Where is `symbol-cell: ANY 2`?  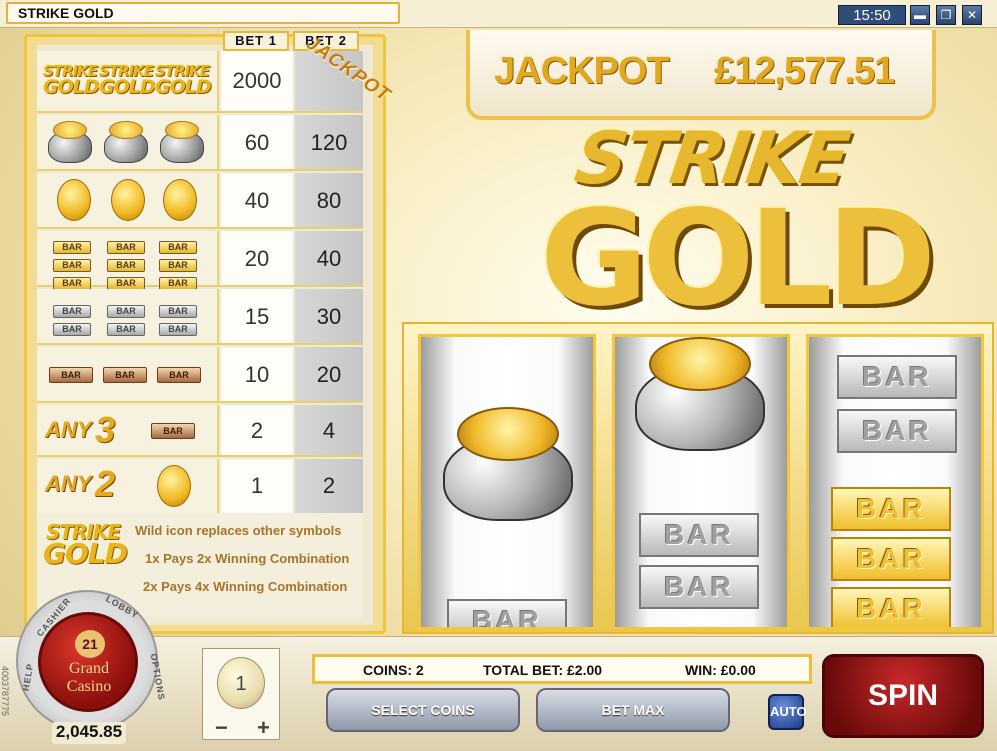
symbol-cell: ANY 2 is located at coordinates (128, 486).